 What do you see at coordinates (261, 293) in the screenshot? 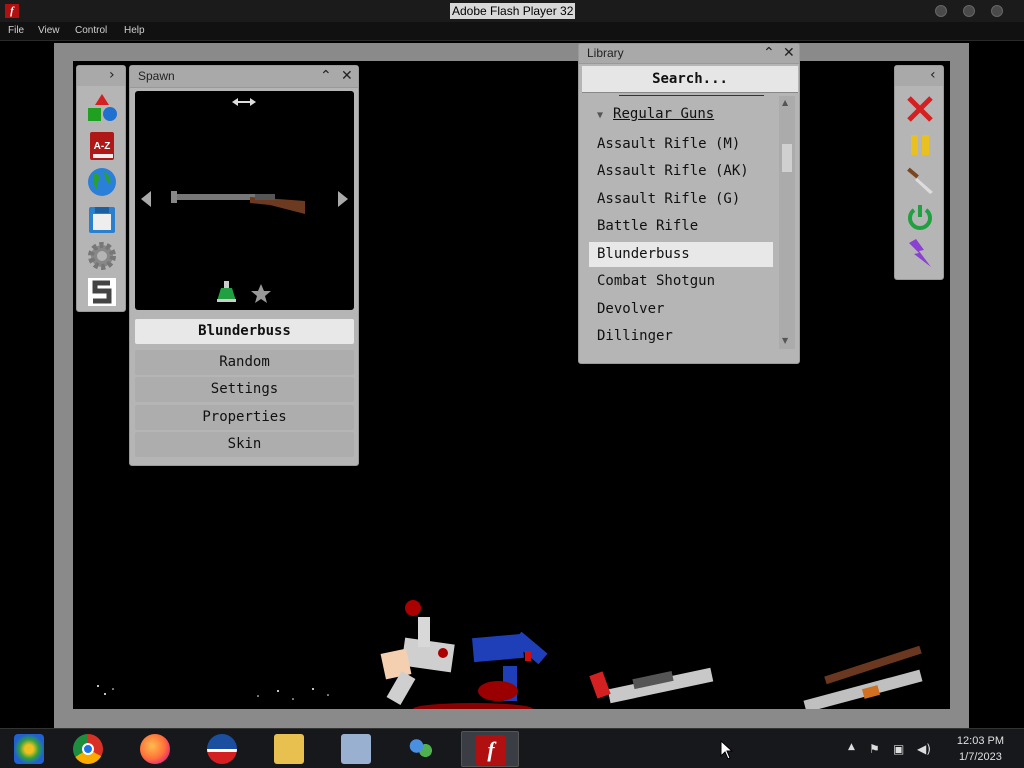
I see `favorite-star-icon` at bounding box center [261, 293].